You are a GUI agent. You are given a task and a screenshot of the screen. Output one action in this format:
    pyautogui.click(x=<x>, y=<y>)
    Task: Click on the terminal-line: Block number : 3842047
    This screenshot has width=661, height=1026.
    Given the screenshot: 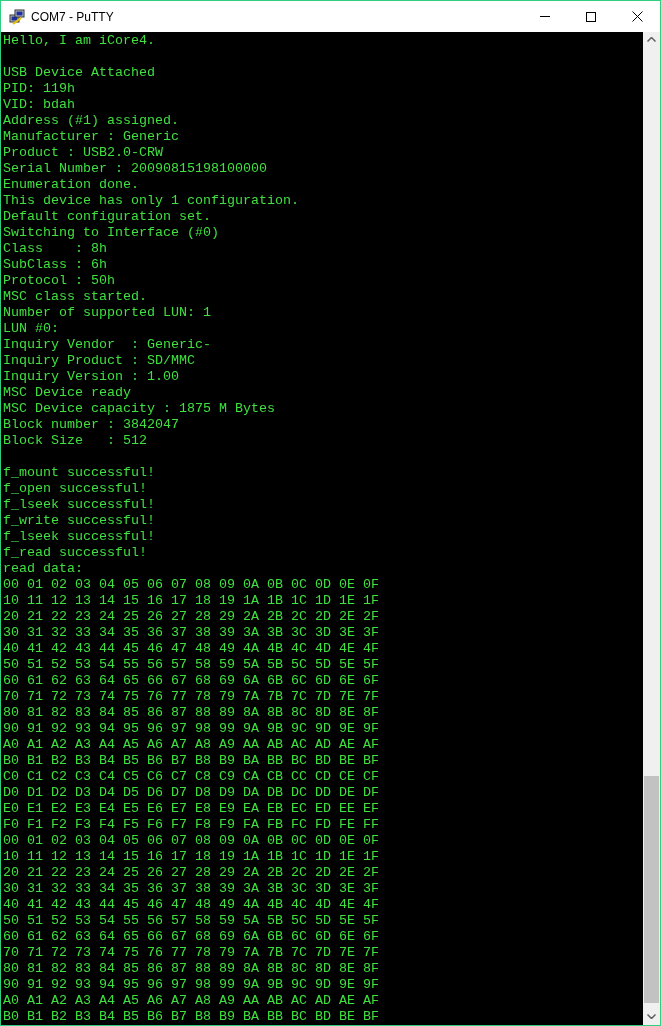 What is the action you would take?
    pyautogui.click(x=90, y=425)
    